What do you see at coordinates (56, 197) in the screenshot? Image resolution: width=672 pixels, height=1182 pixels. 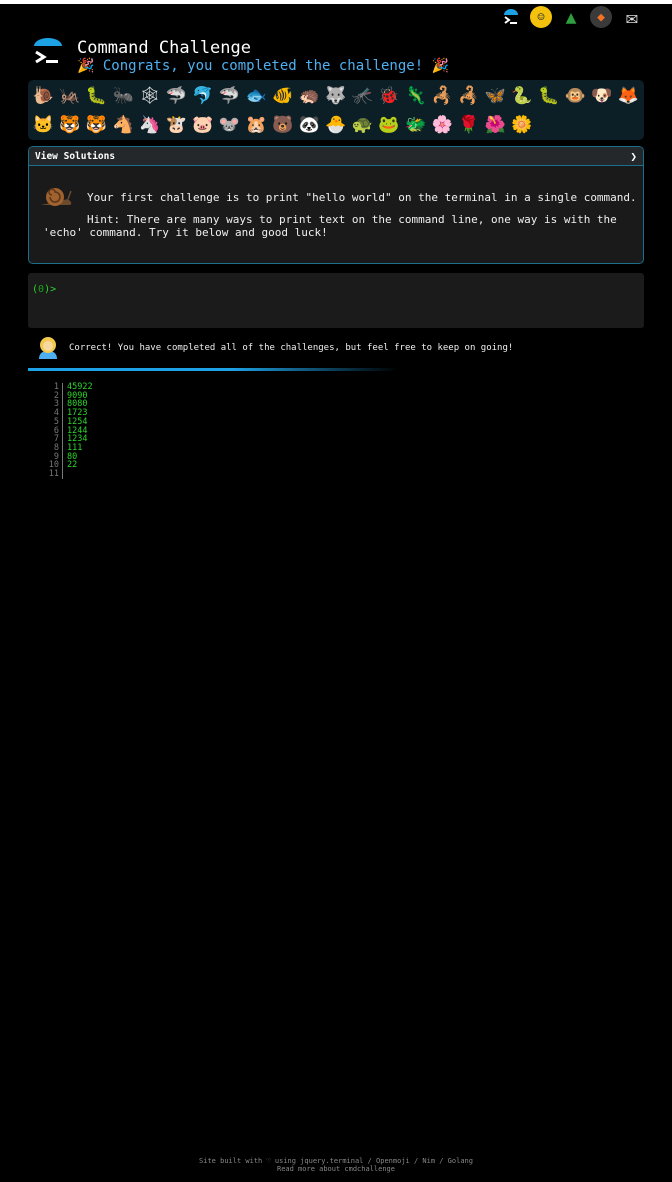 I see `snail-icon` at bounding box center [56, 197].